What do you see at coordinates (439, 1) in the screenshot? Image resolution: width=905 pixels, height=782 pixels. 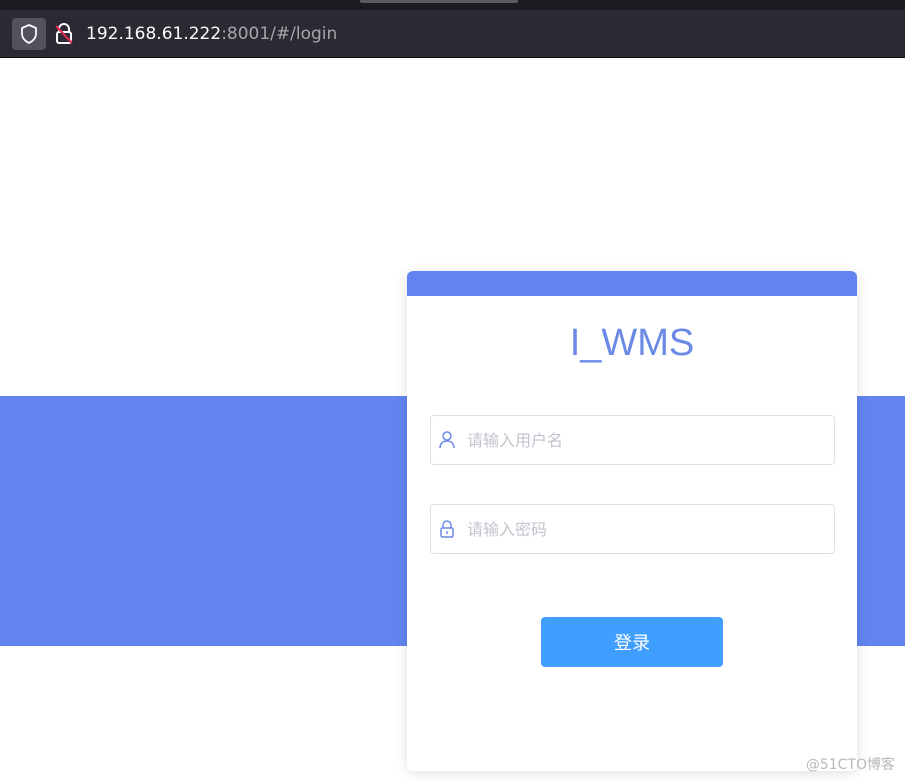 I see `active-tab-indicator` at bounding box center [439, 1].